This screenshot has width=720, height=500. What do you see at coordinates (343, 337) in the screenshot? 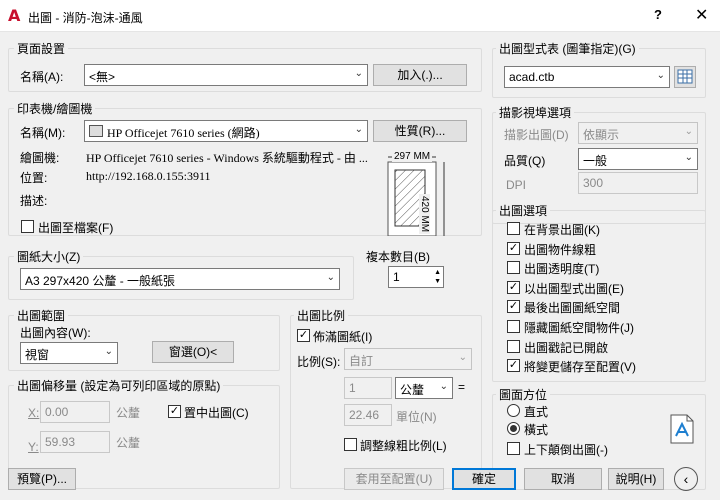
I see `fit-to-paper-label: 佈滿圖紙(I)` at bounding box center [343, 337].